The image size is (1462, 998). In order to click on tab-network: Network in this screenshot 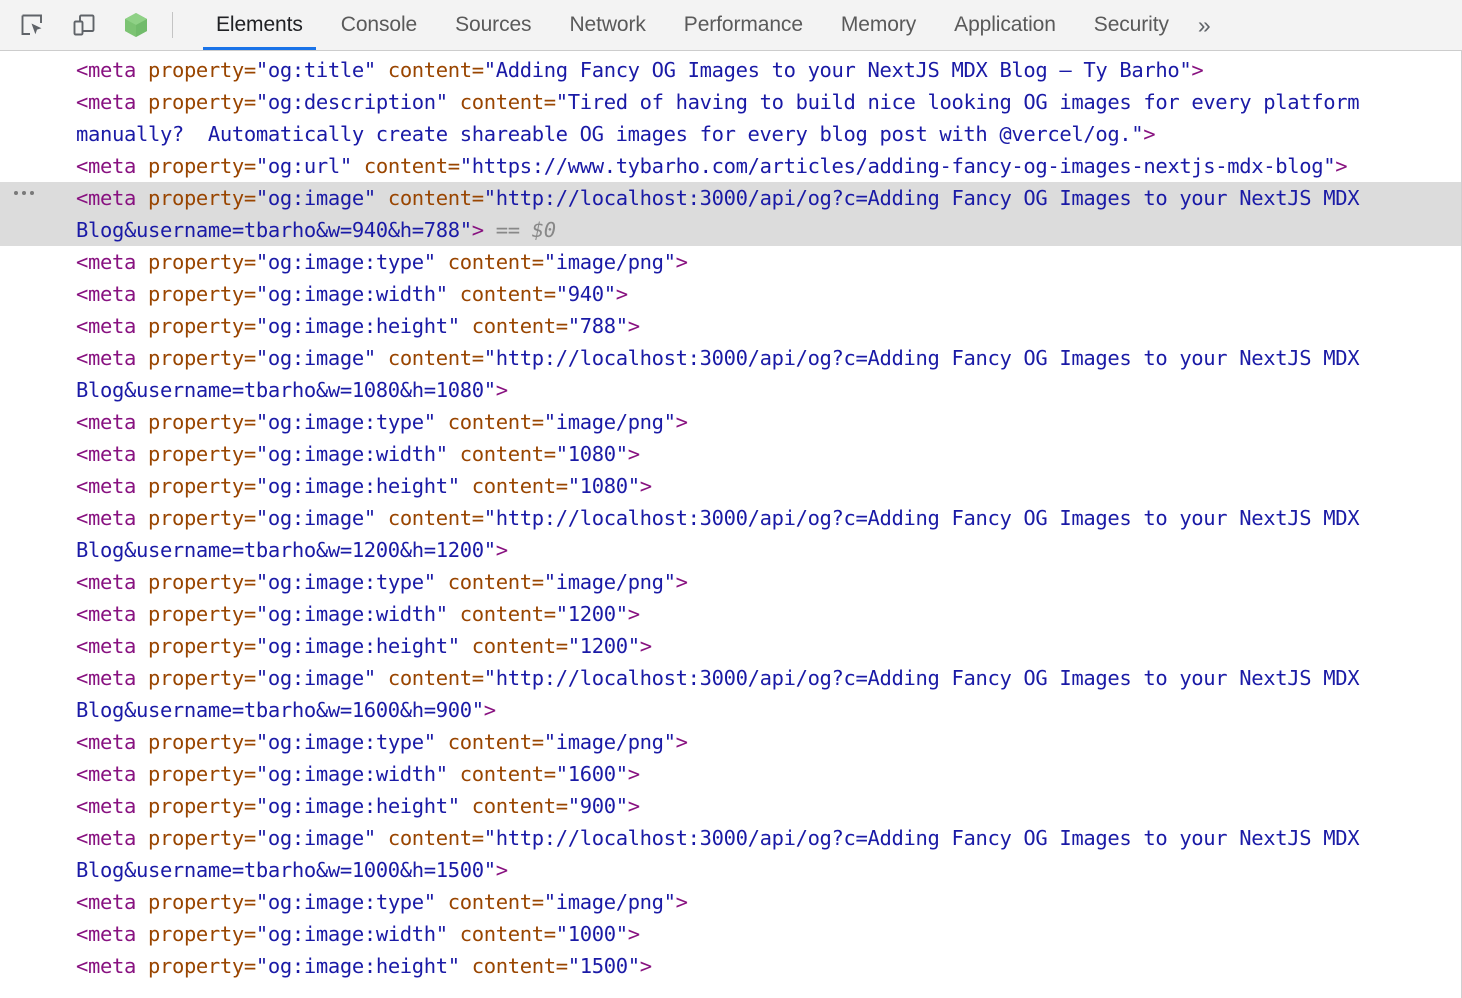, I will do `click(607, 25)`.